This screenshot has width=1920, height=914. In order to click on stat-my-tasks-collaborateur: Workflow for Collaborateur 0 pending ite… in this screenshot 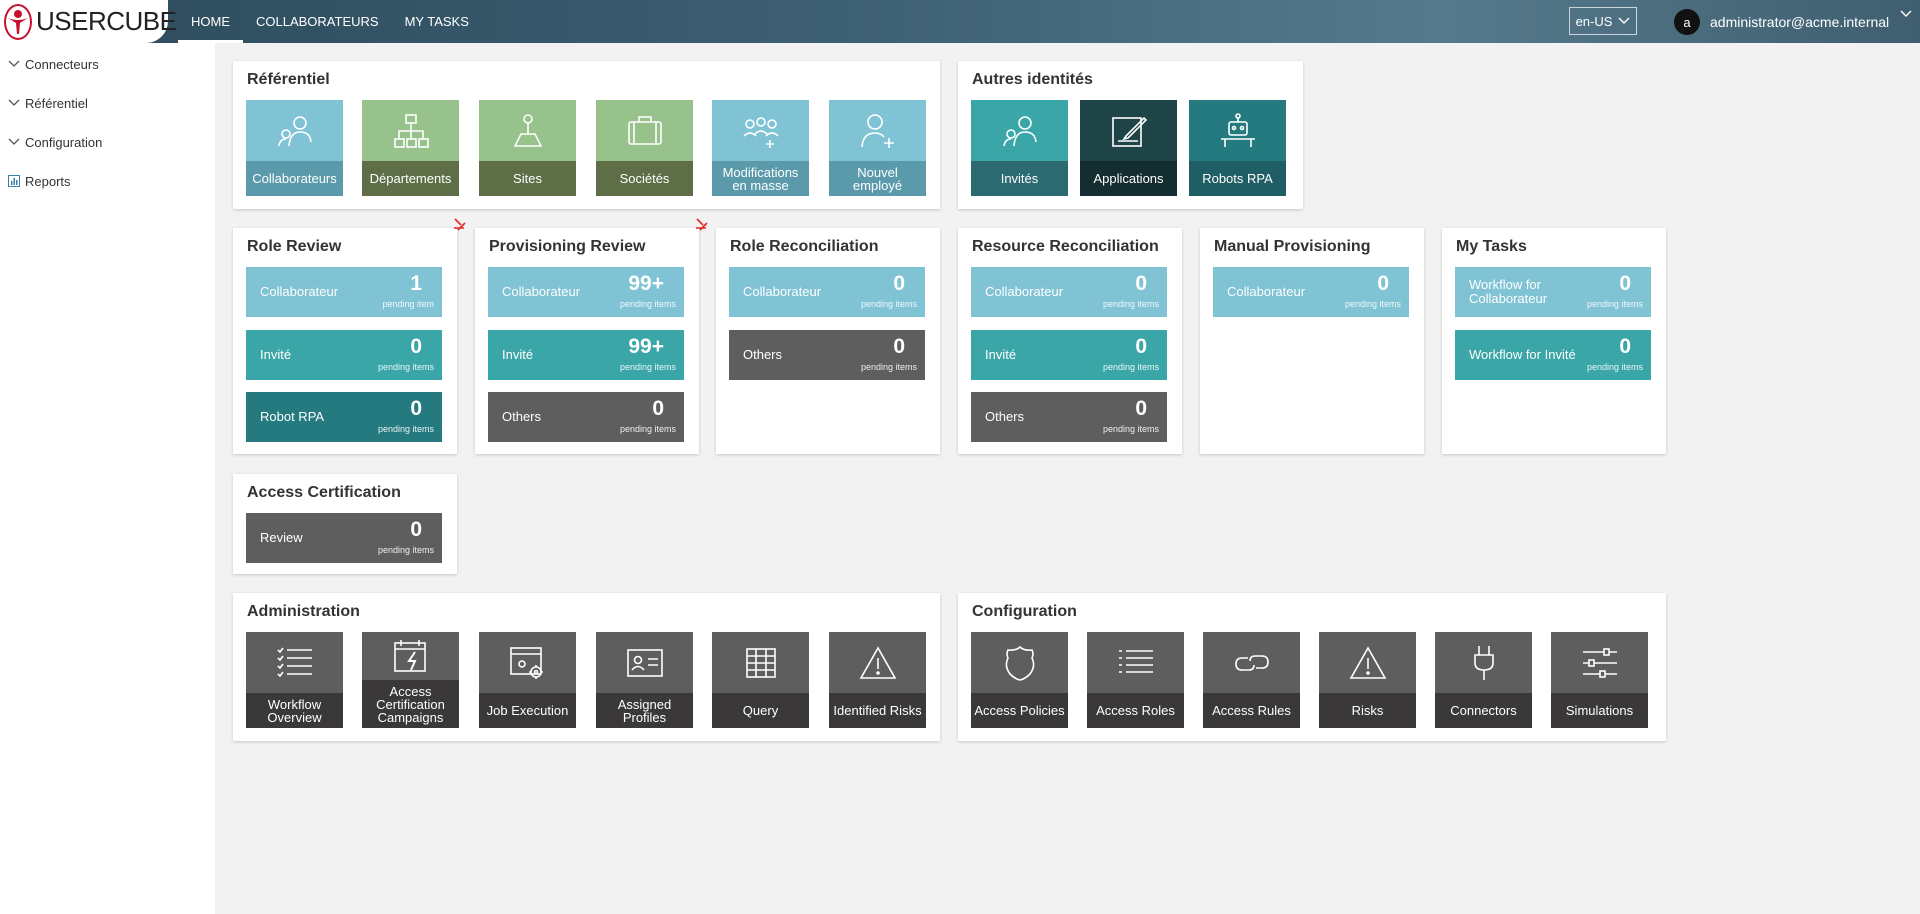, I will do `click(1553, 292)`.